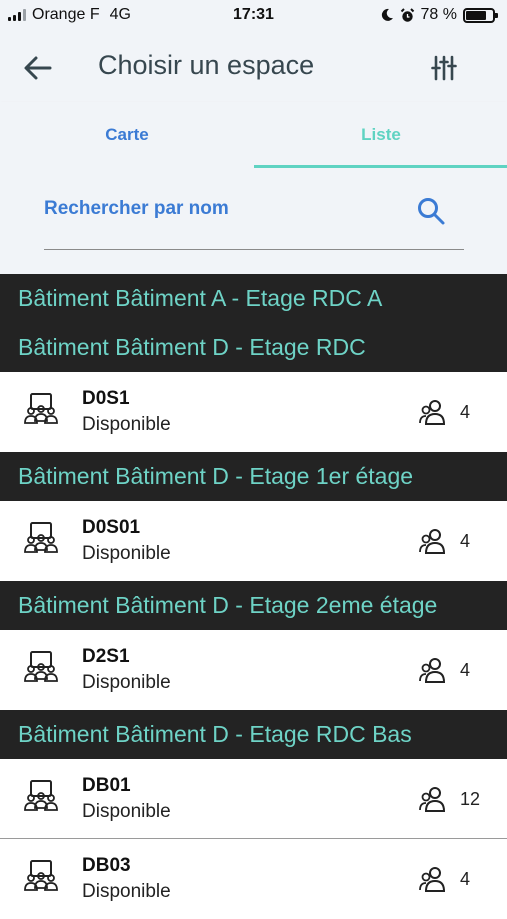 The height and width of the screenshot is (919, 507). Describe the element at coordinates (253, 412) in the screenshot. I see `list-item: D0S1 Disponible 4` at that location.